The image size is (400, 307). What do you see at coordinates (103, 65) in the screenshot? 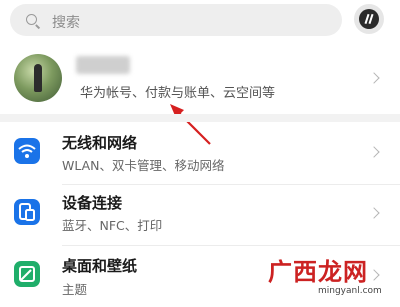
I see `account-name-redacted` at bounding box center [103, 65].